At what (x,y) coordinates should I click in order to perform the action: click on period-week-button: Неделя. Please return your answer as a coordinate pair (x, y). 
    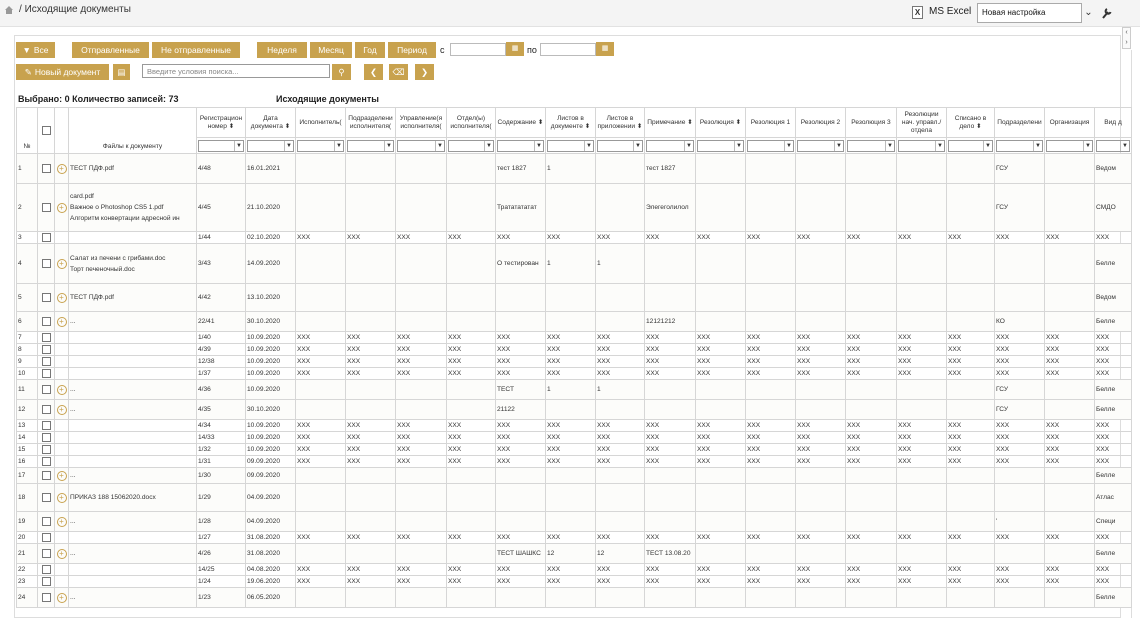
    Looking at the image, I should click on (282, 50).